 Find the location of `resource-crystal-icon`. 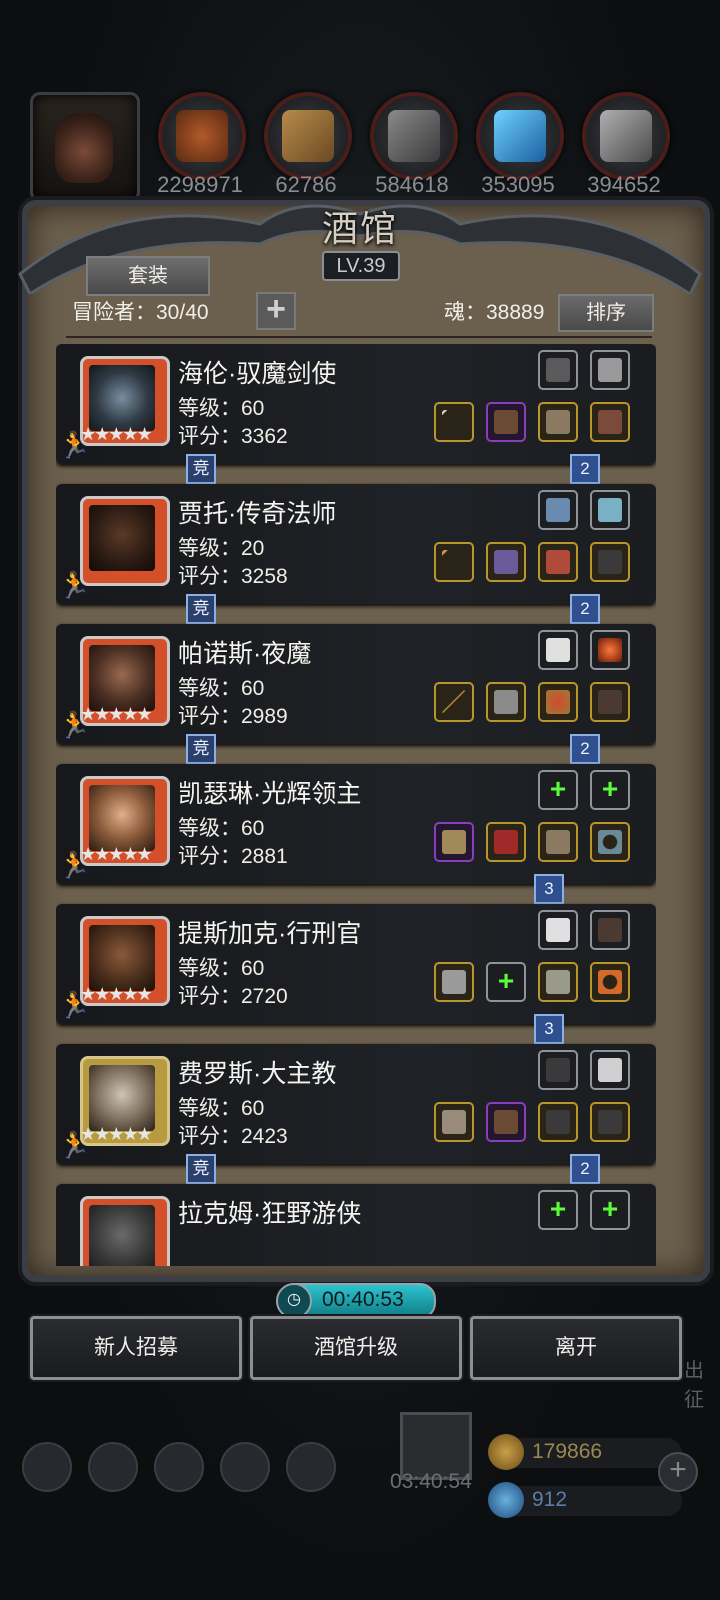

resource-crystal-icon is located at coordinates (520, 136).